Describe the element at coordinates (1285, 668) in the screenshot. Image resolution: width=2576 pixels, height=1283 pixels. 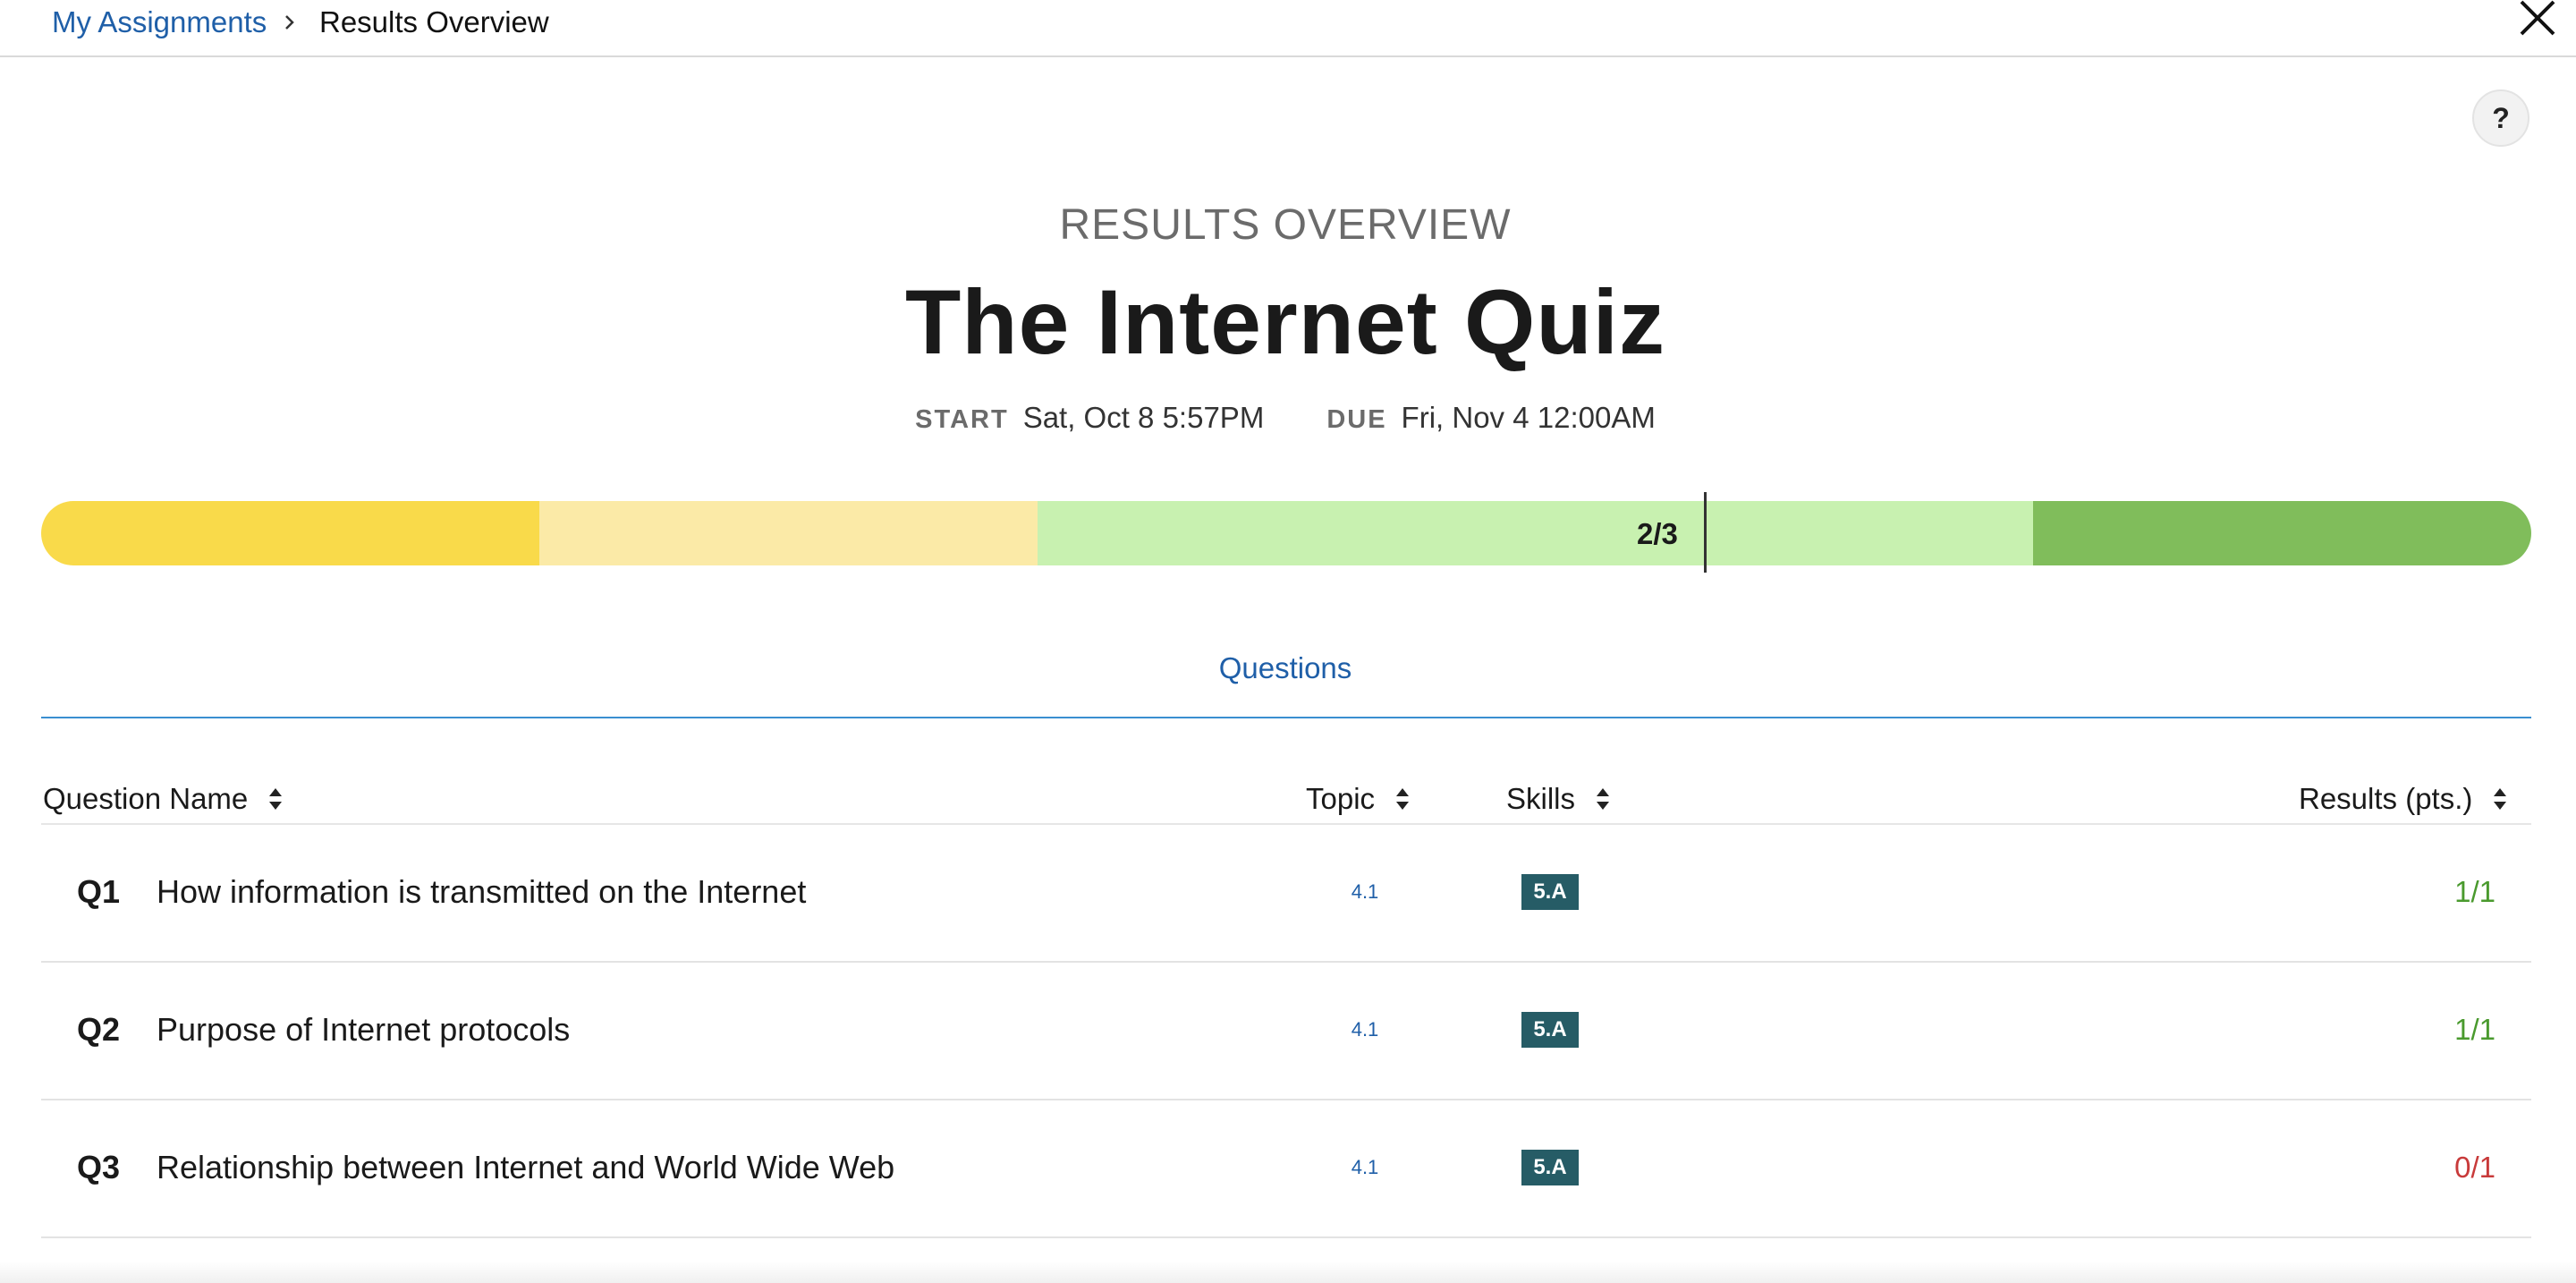
I see `tab-questions: Questions` at that location.